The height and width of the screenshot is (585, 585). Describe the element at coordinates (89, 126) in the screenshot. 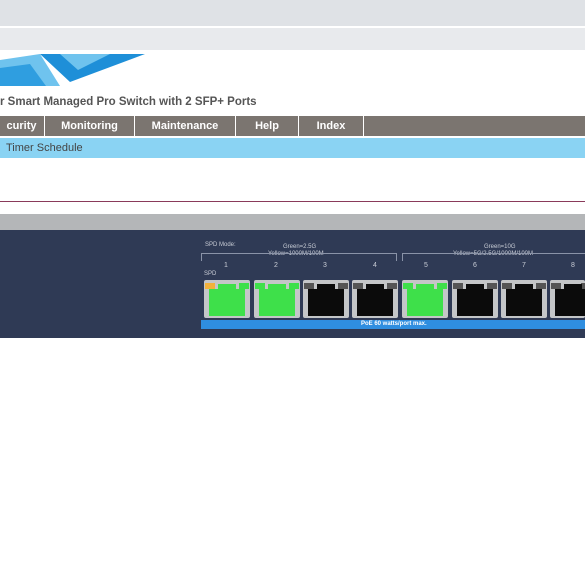

I see `menu-item-monitoring: Monitoring` at that location.